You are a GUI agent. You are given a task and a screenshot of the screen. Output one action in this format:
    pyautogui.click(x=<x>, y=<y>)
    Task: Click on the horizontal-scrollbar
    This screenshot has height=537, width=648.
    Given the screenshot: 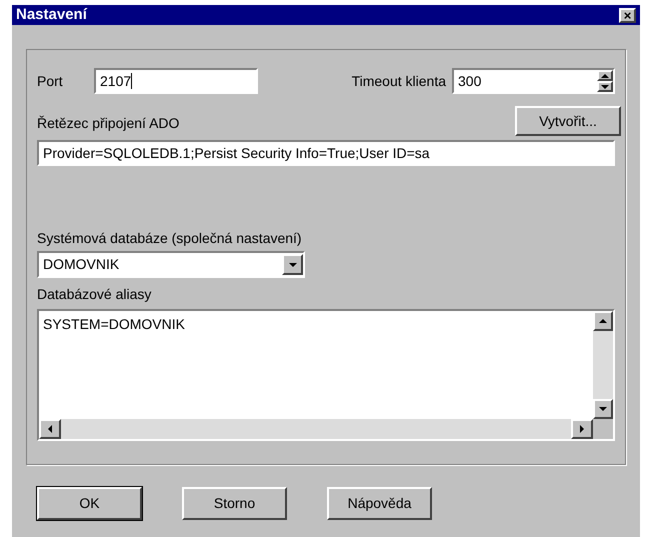 What is the action you would take?
    pyautogui.click(x=316, y=429)
    